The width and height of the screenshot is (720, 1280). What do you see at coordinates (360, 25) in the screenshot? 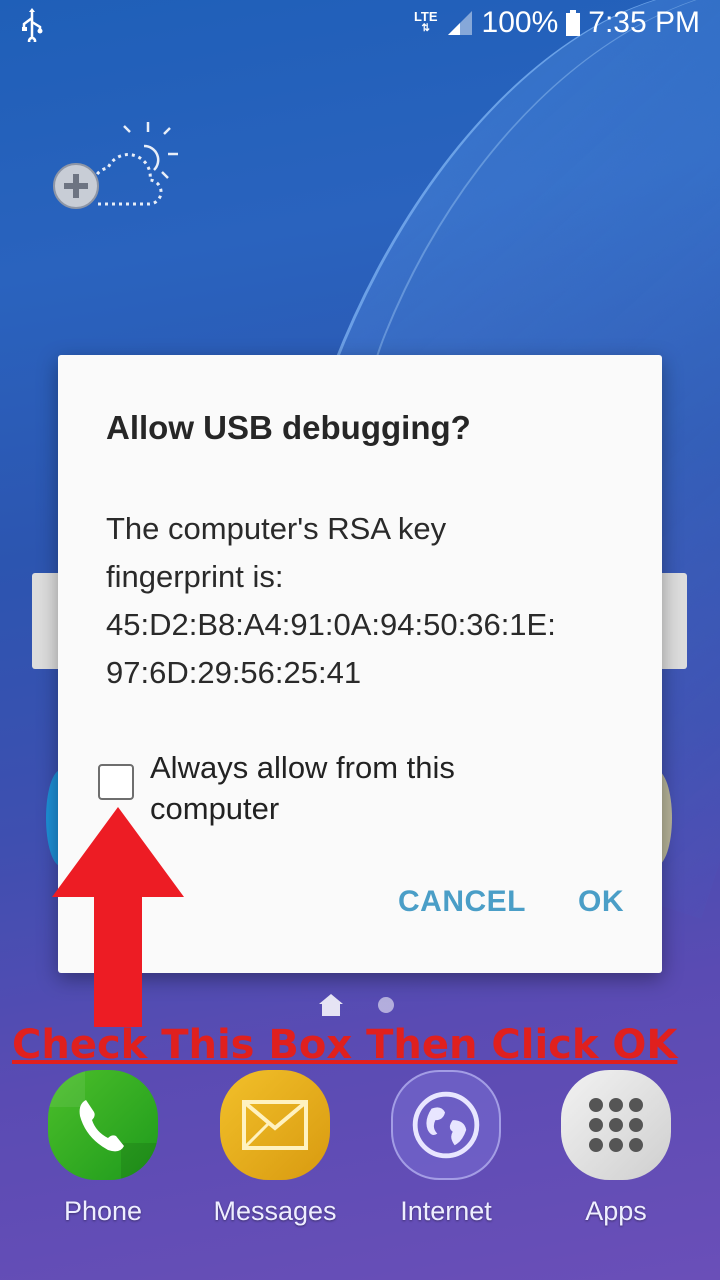
I see `status-bar: LTE ⇅ 100% 7:35 PM` at bounding box center [360, 25].